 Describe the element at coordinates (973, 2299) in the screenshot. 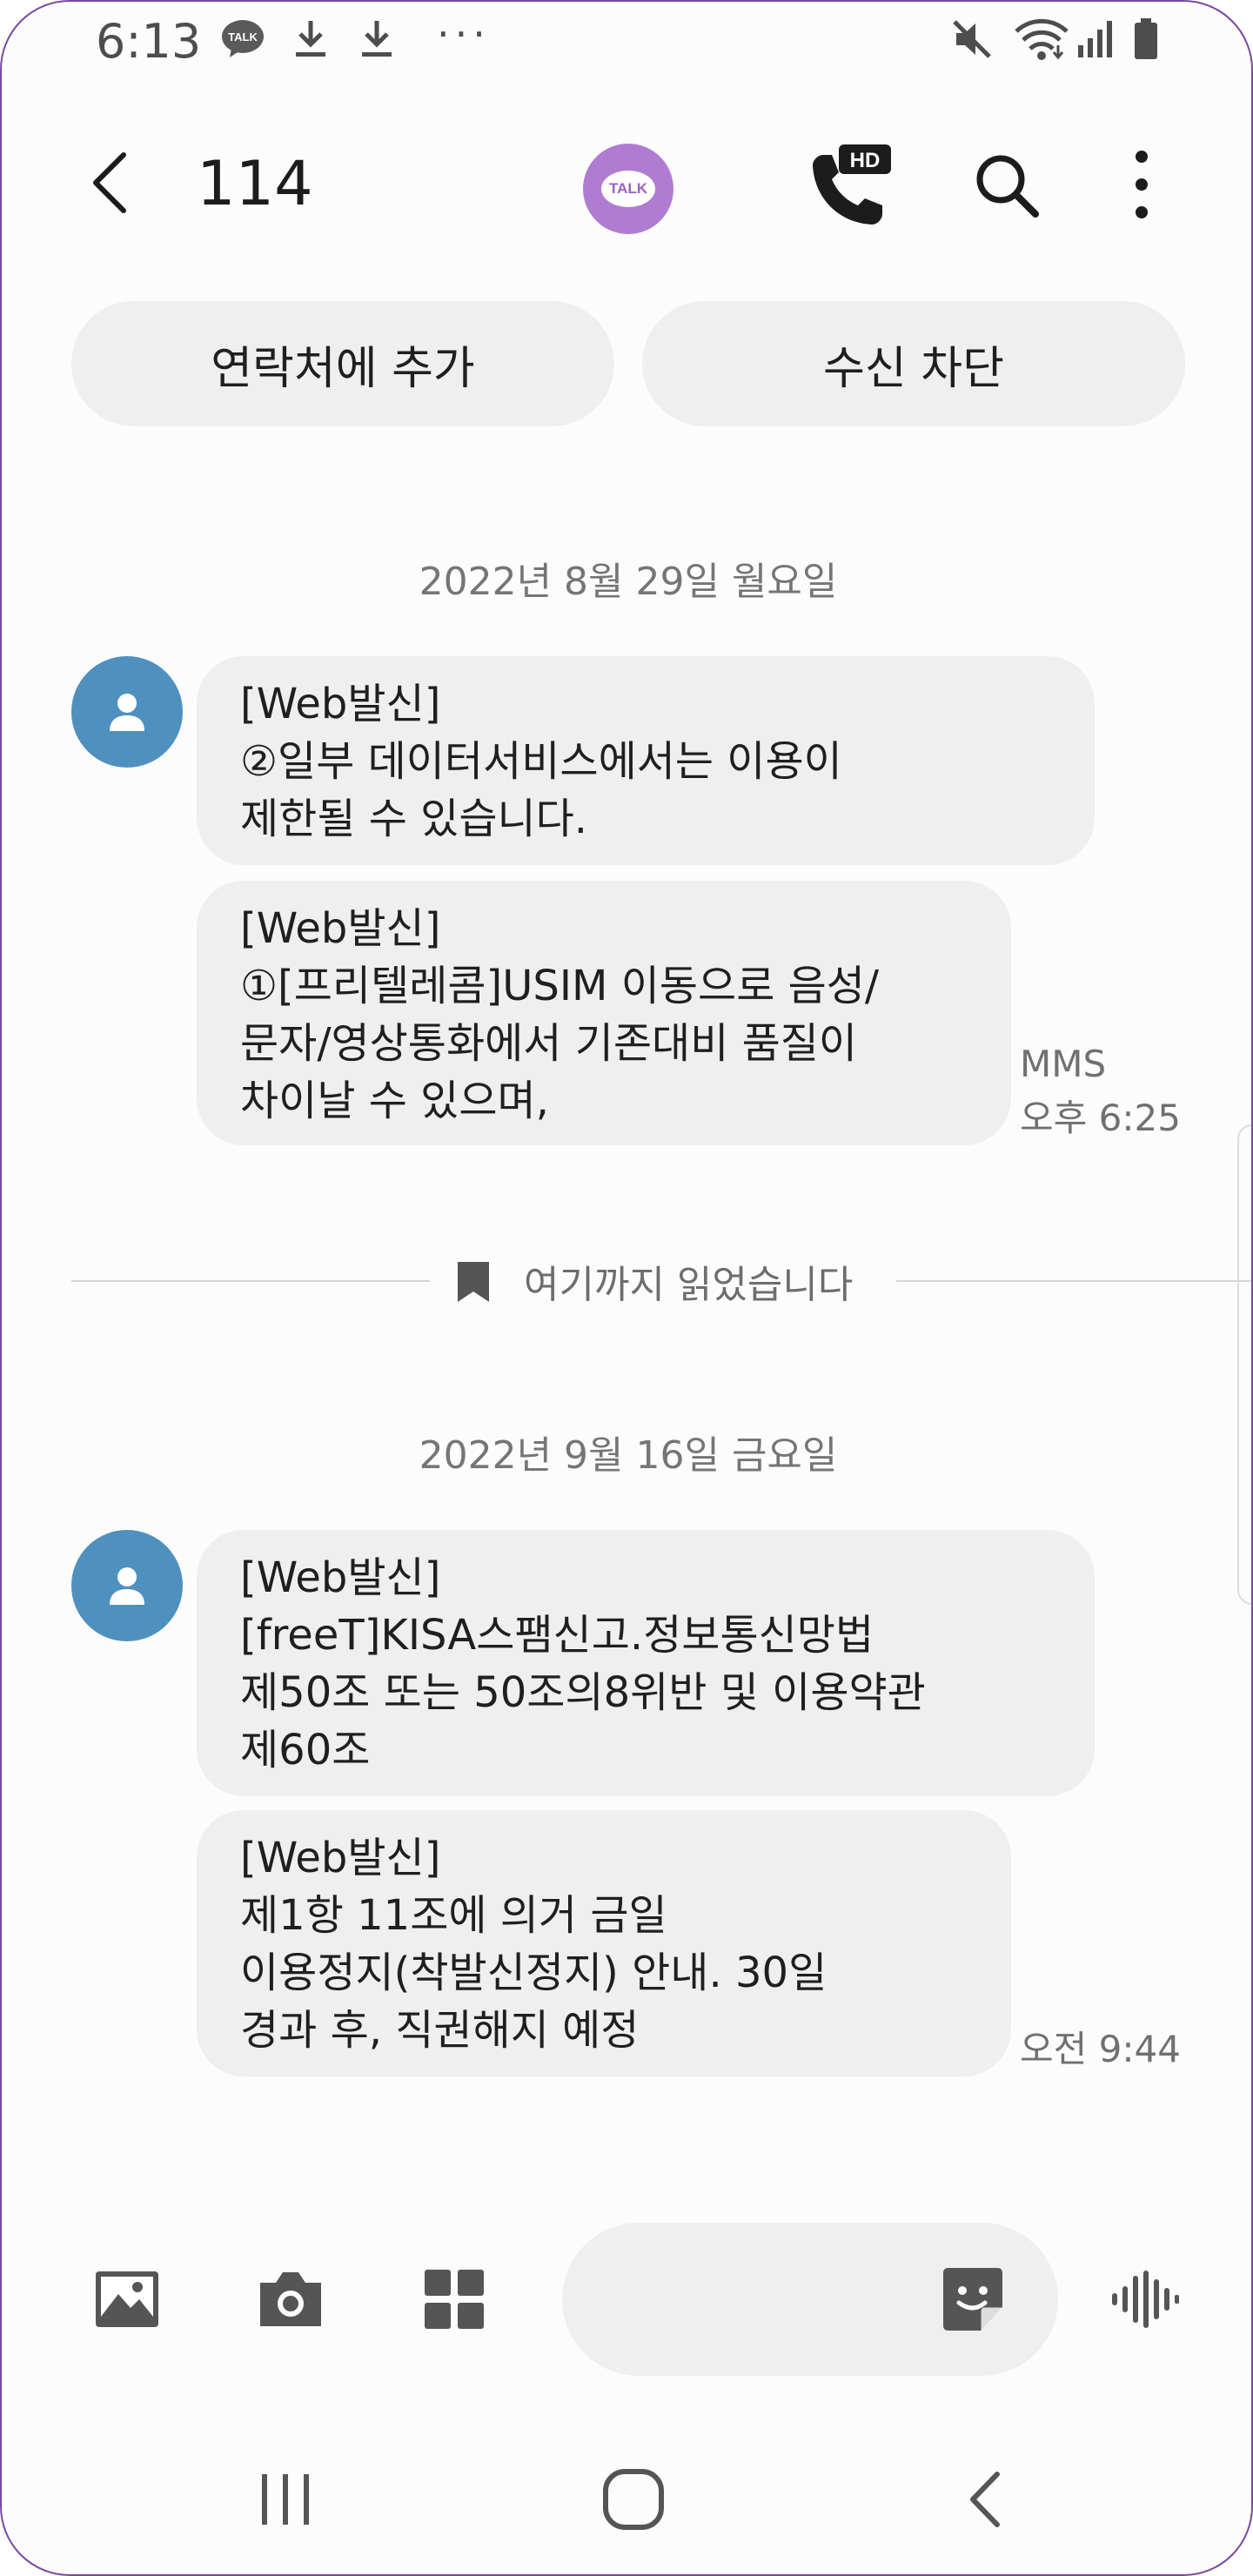

I see `sticker-icon` at that location.